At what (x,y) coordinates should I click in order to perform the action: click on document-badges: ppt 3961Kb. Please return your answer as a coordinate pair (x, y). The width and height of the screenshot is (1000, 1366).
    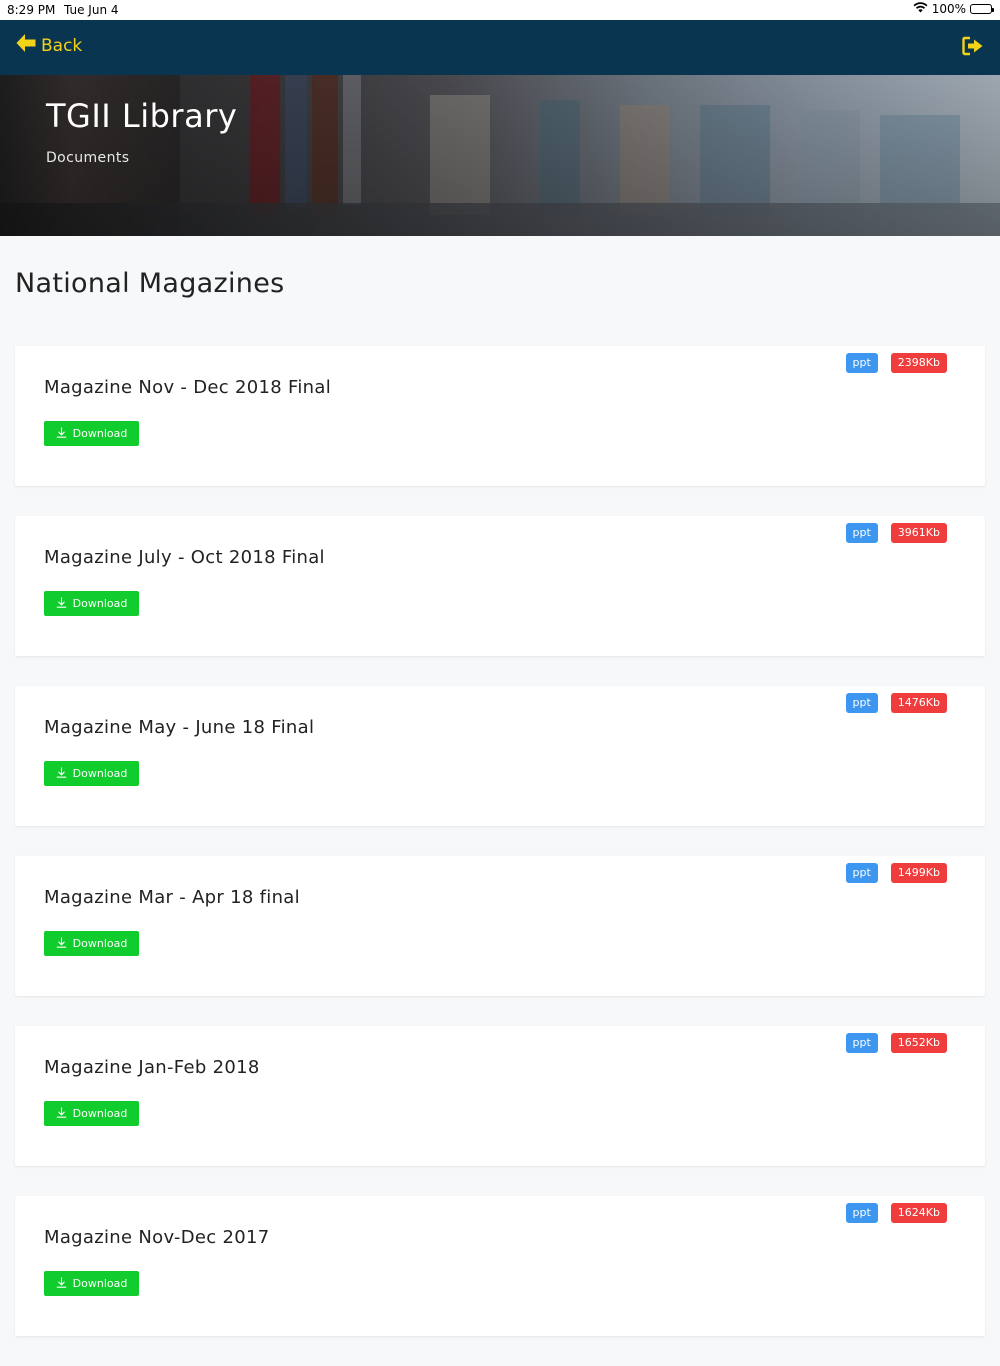
    Looking at the image, I should click on (896, 533).